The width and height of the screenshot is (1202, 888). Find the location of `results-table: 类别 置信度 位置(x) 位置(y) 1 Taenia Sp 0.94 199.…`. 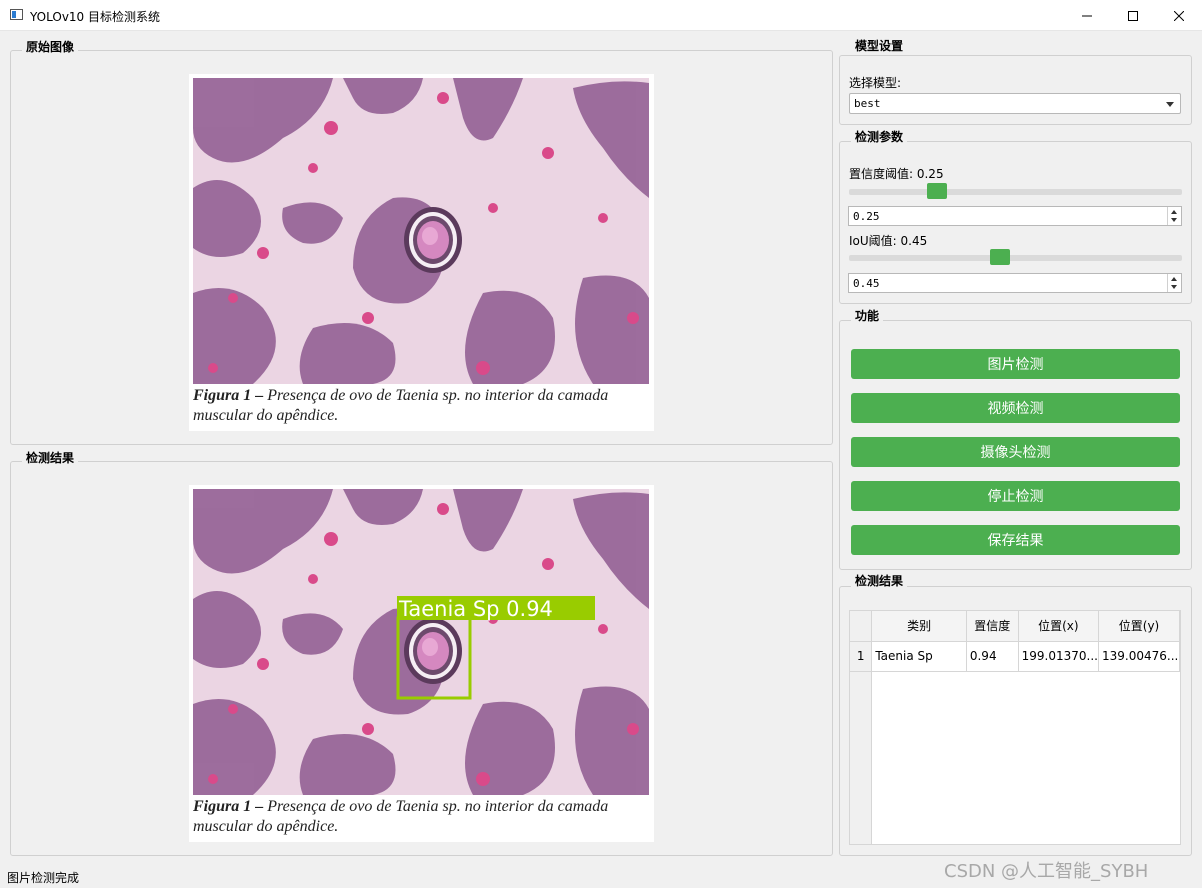

results-table: 类别 置信度 位置(x) 位置(y) 1 Taenia Sp 0.94 199.… is located at coordinates (1015, 727).